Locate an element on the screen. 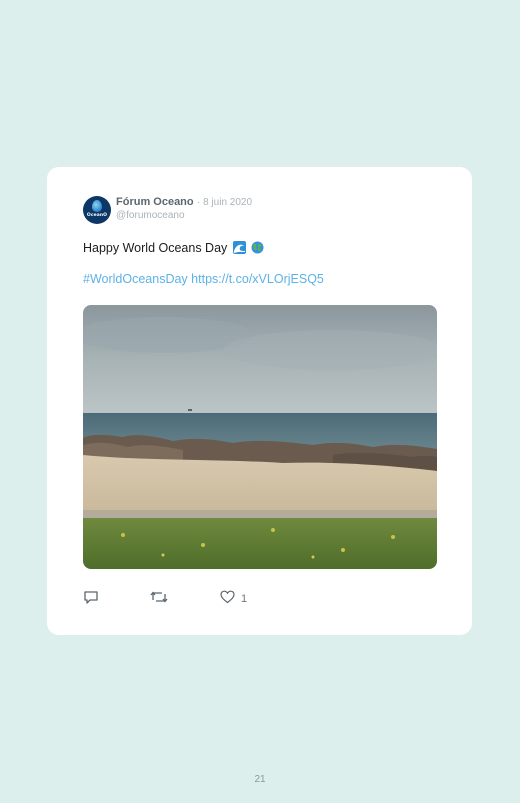  retweet-button is located at coordinates (159, 599).